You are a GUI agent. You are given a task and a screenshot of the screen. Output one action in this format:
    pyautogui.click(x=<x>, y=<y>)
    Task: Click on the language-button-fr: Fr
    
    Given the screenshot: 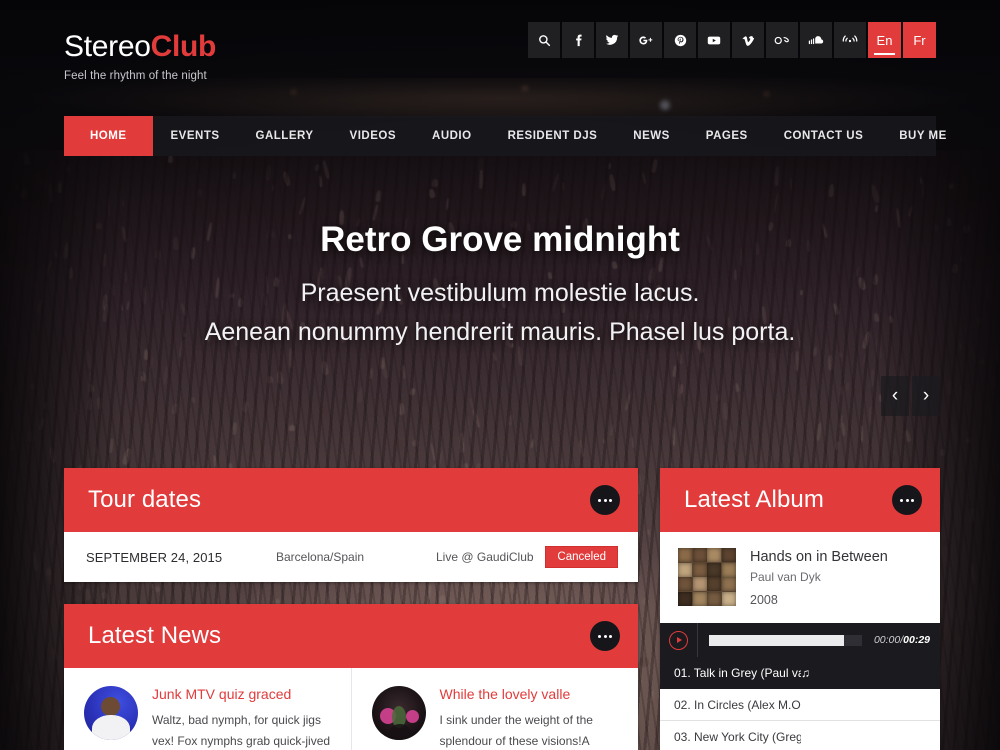 What is the action you would take?
    pyautogui.click(x=919, y=40)
    